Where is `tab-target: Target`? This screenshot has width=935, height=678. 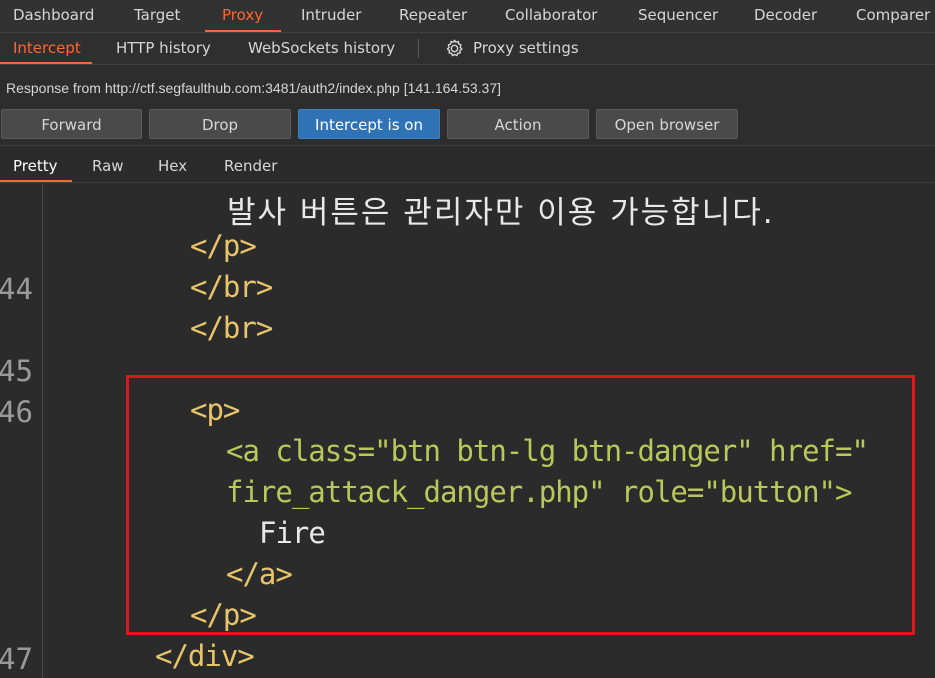
tab-target: Target is located at coordinates (157, 16).